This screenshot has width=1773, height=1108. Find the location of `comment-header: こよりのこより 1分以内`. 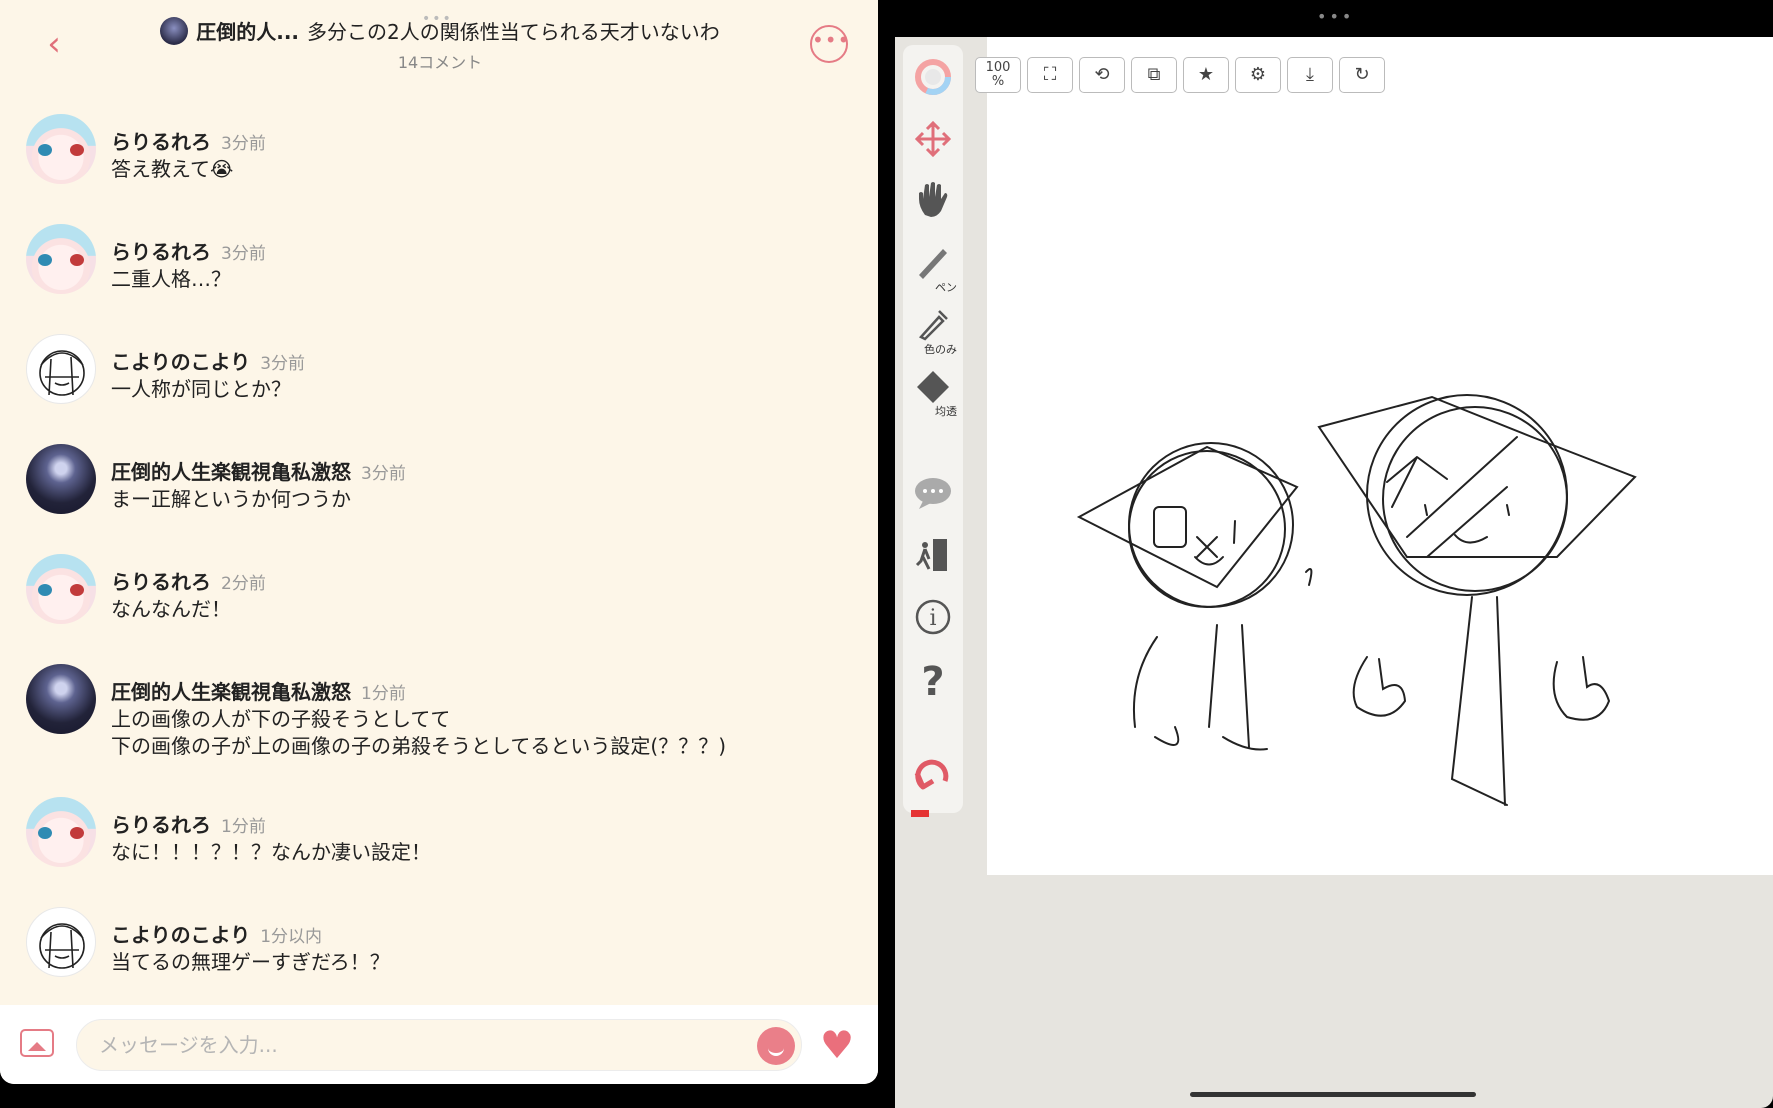

comment-header: こよりのこより 1分以内 is located at coordinates (216, 933).